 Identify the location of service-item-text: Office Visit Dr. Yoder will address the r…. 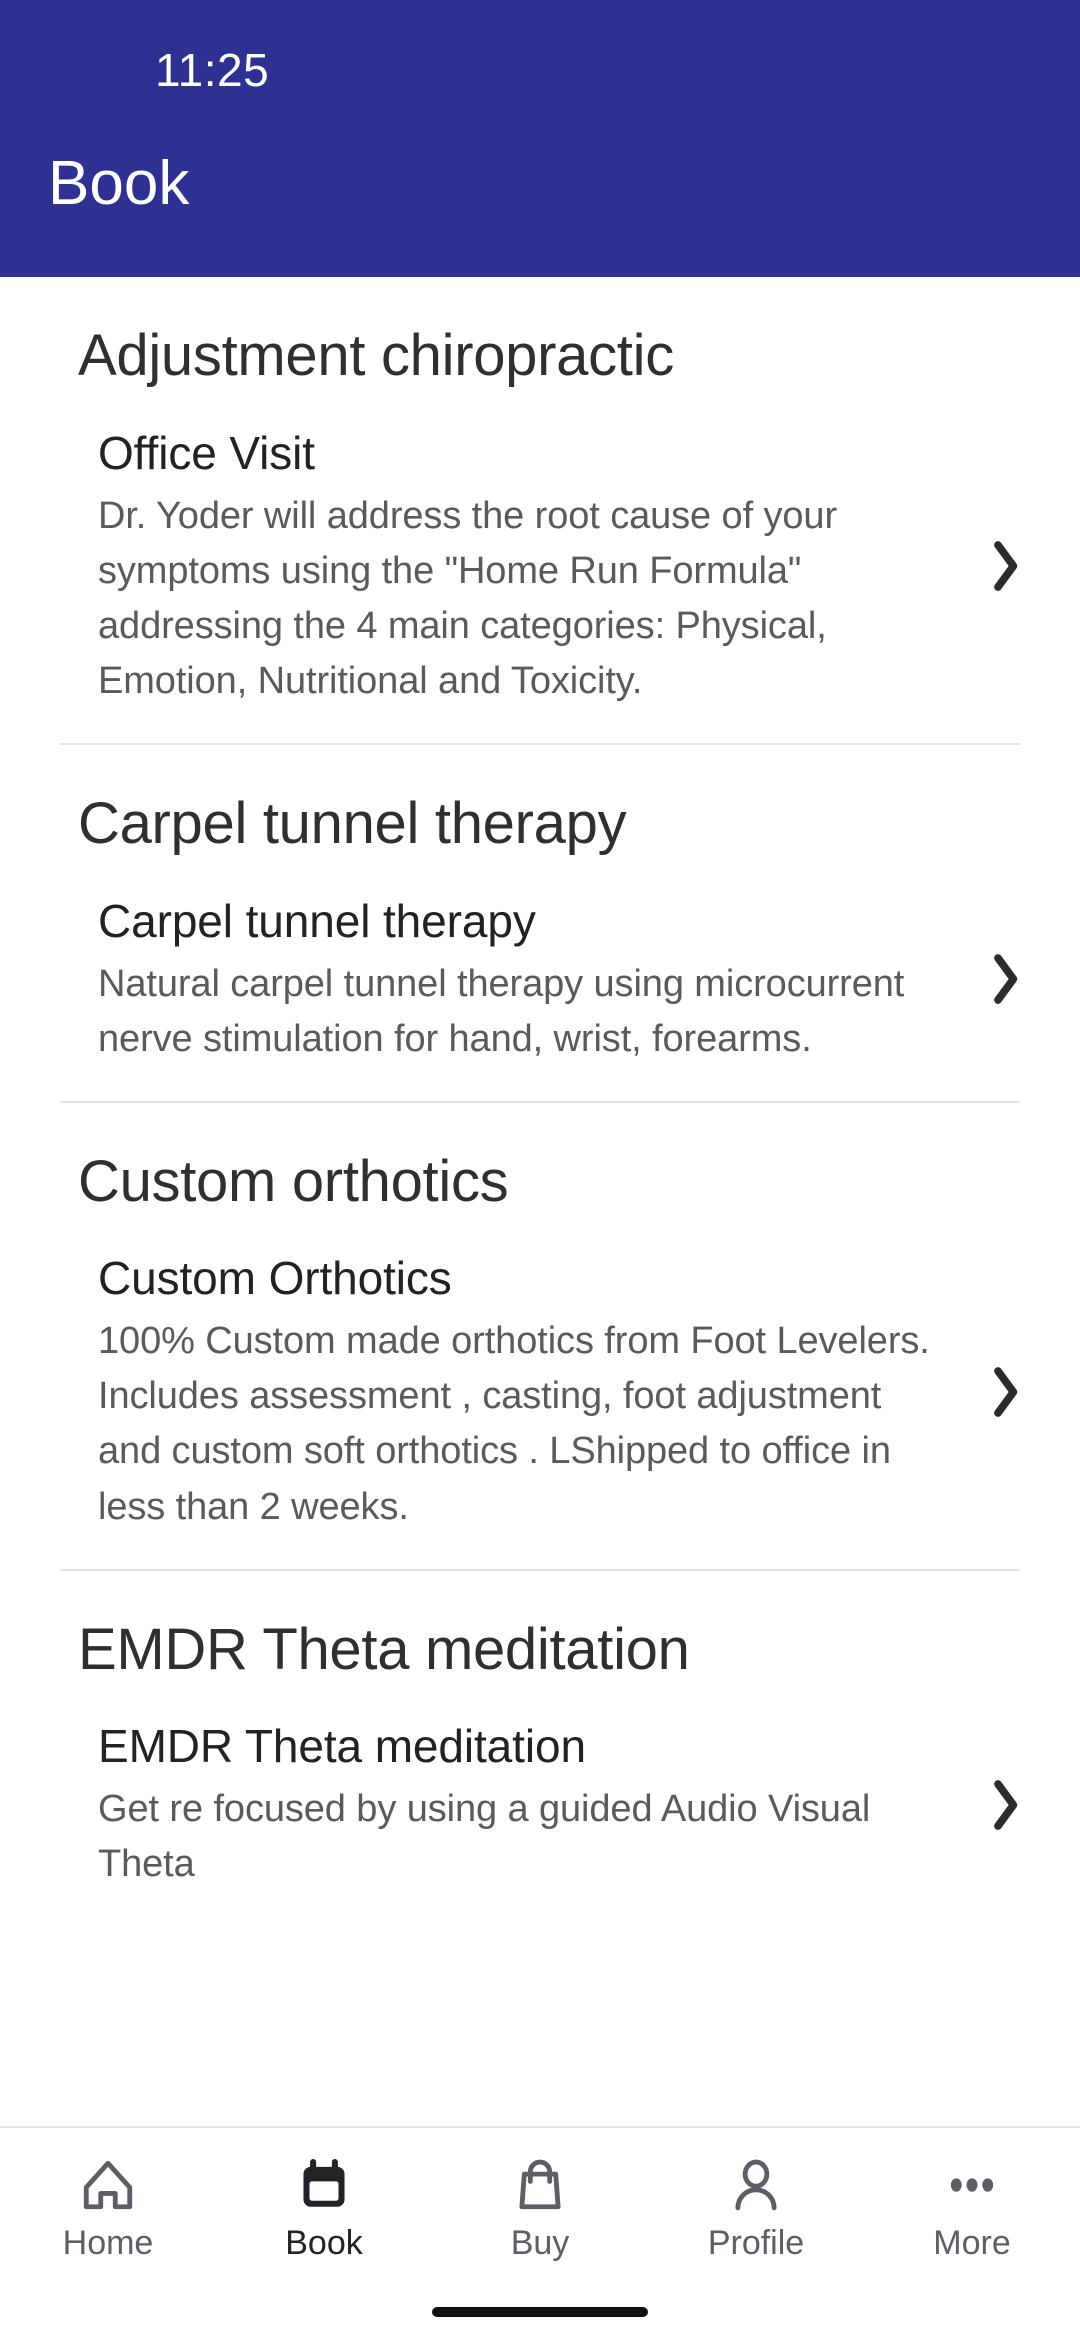
(537, 566).